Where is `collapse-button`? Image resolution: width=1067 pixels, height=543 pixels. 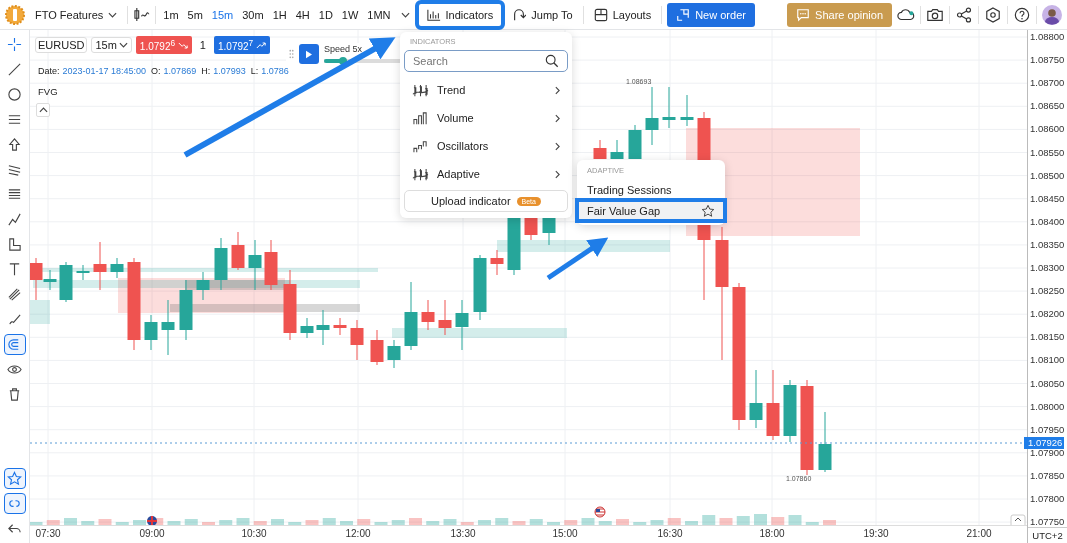 collapse-button is located at coordinates (43, 110).